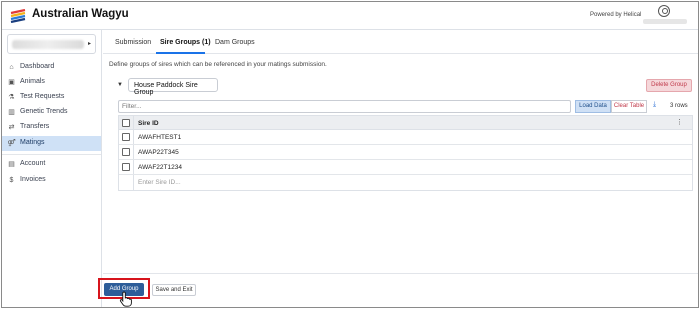 The image size is (700, 309). I want to click on table-row: AWAP22T345, so click(405, 152).